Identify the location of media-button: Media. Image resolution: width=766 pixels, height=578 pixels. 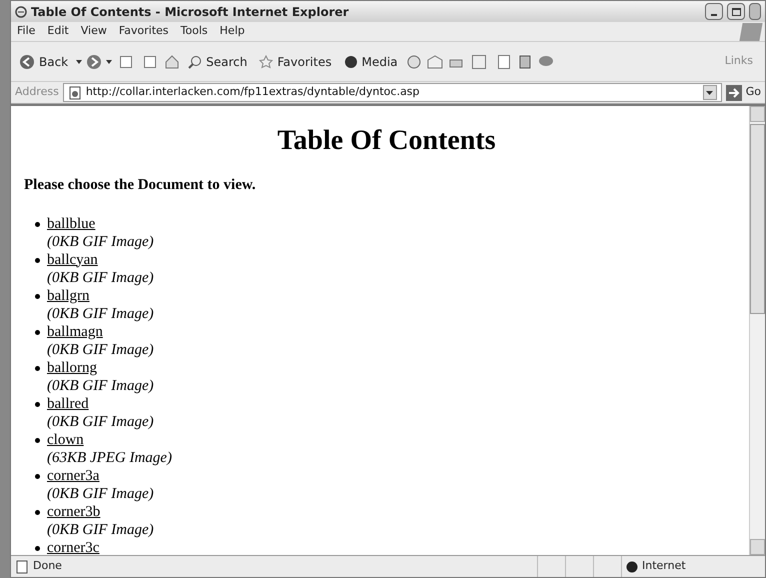
(371, 61).